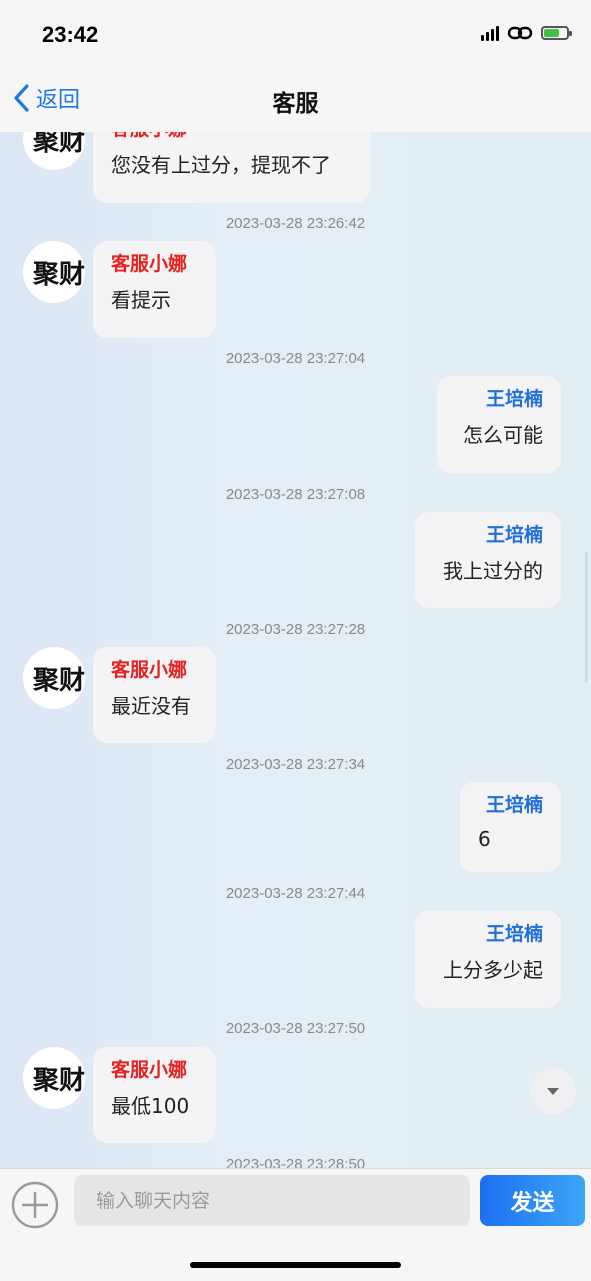 This screenshot has height=1281, width=591. I want to click on message-text: 6, so click(484, 839).